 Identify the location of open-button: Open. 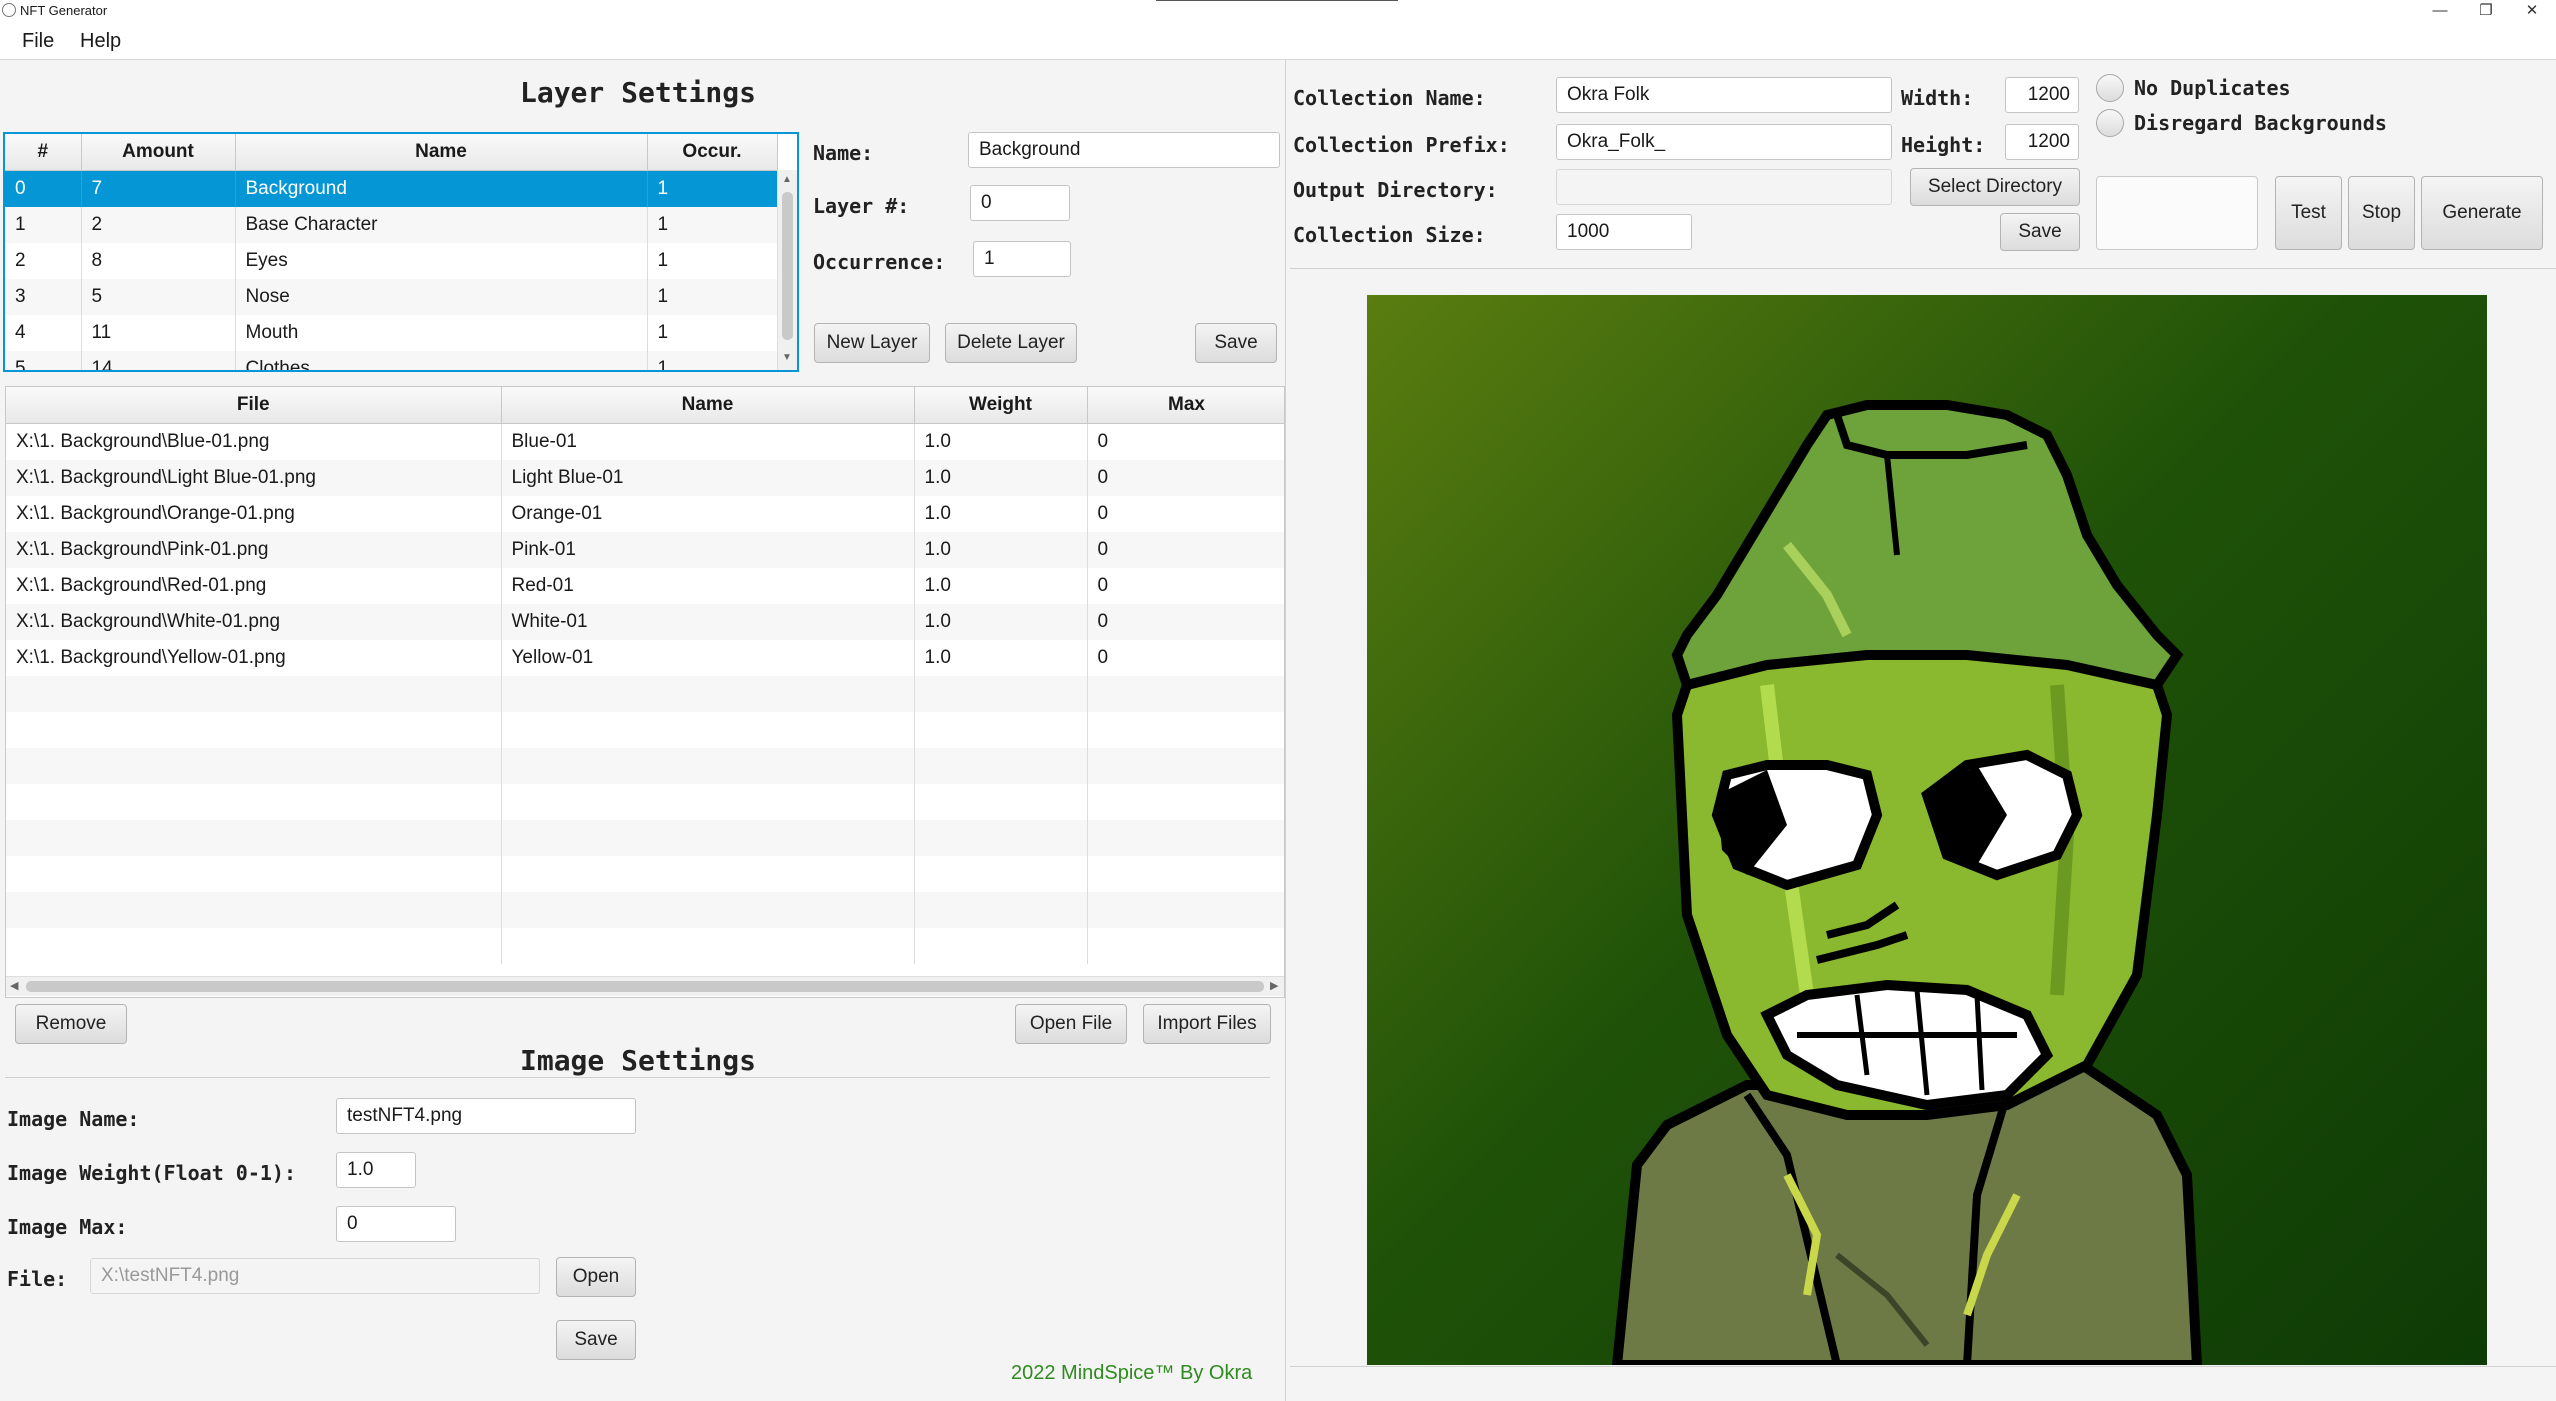
(596, 1277).